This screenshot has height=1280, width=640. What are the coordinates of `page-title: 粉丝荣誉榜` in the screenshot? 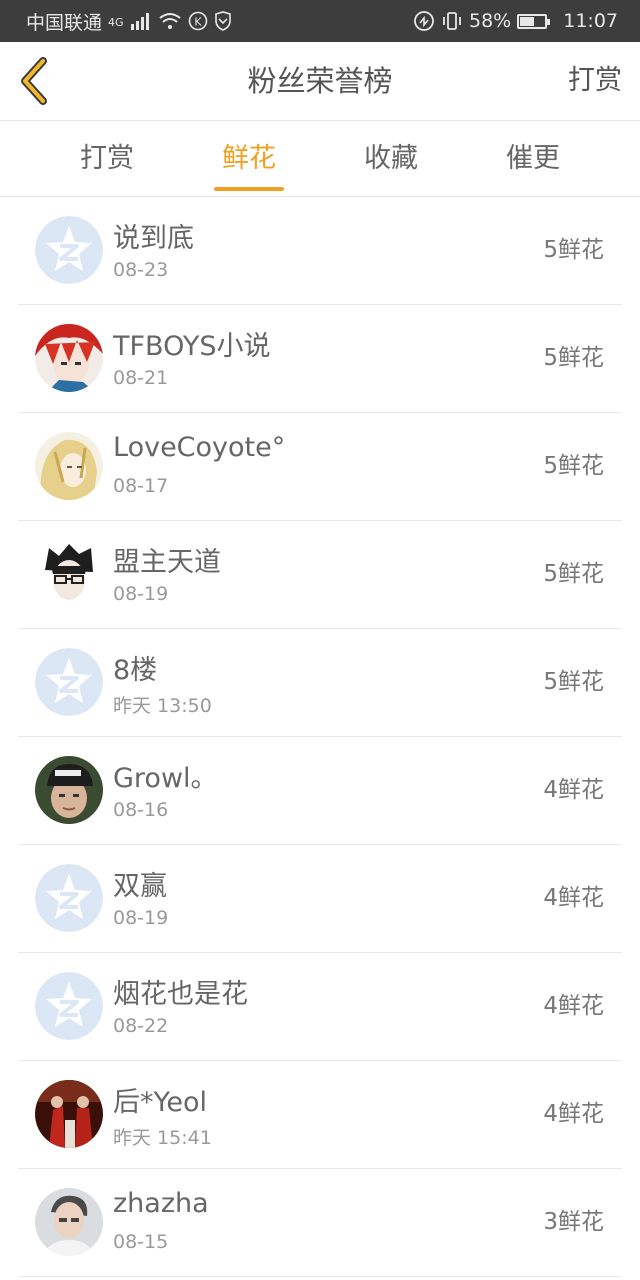 It's located at (320, 81).